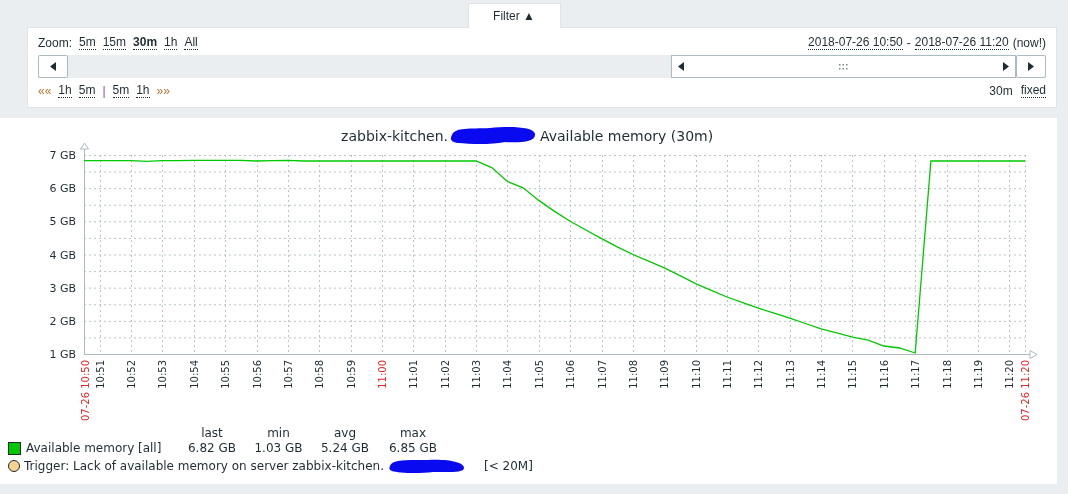 The height and width of the screenshot is (494, 1068). What do you see at coordinates (62, 255) in the screenshot?
I see `y-tick-label: 4 GB` at bounding box center [62, 255].